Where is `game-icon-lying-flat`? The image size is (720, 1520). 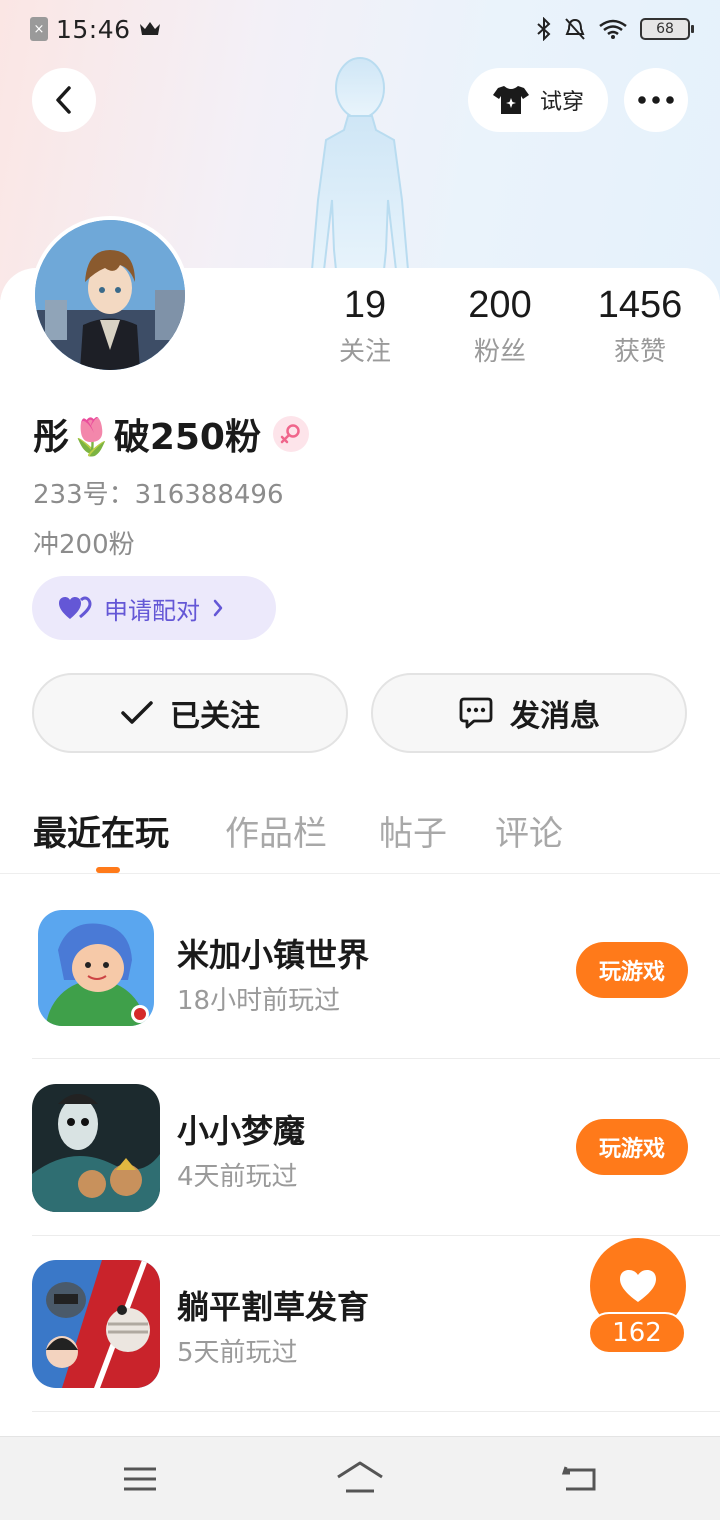
game-icon-lying-flat is located at coordinates (96, 1324).